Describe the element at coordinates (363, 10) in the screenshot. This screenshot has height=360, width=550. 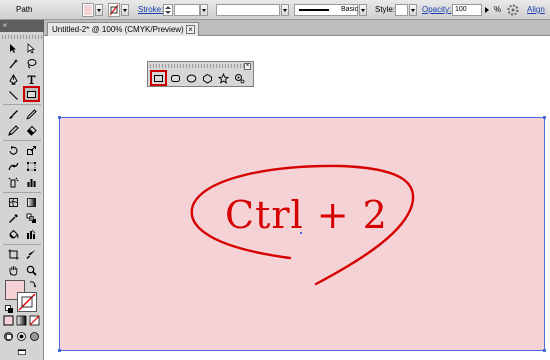
I see `brush-definition-dropdown` at that location.